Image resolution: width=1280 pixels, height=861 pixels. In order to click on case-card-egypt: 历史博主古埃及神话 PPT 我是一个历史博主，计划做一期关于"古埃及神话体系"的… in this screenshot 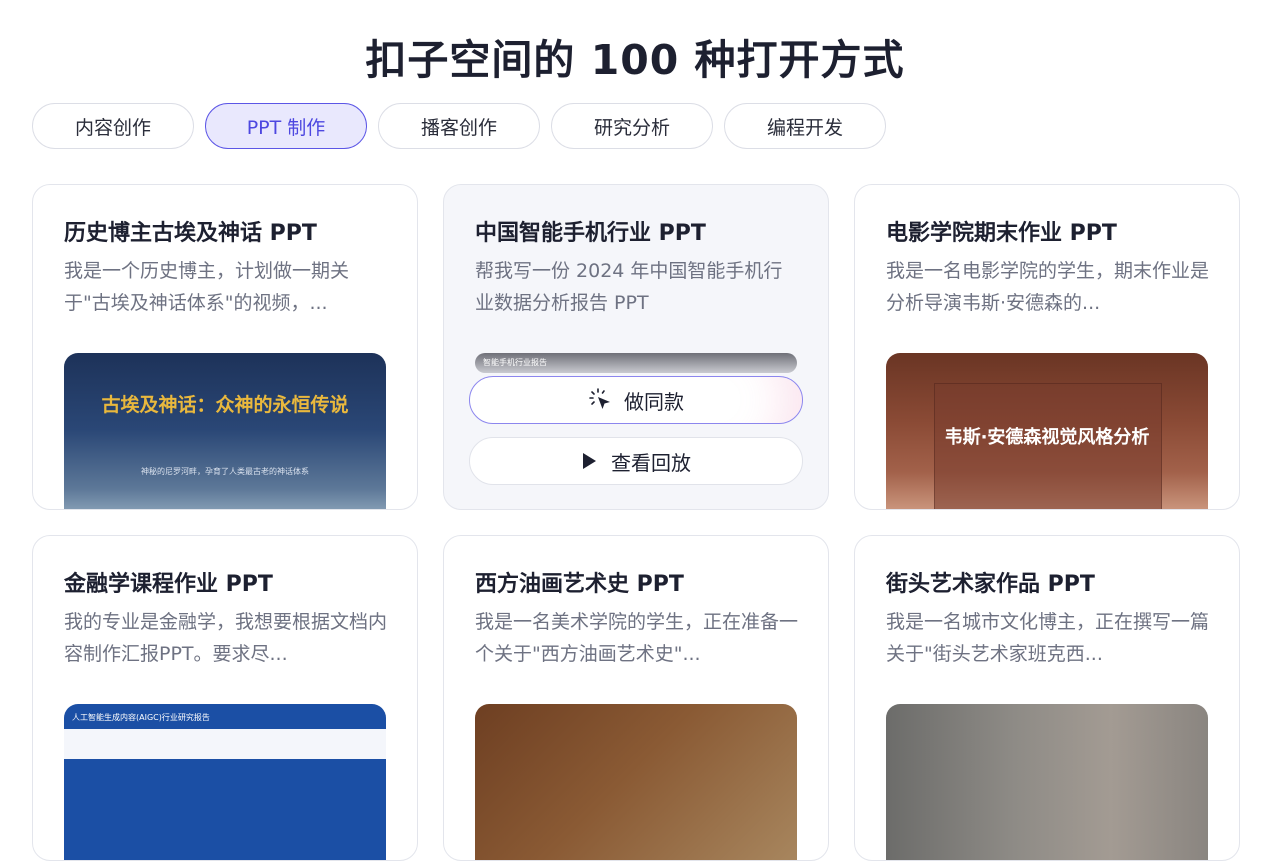, I will do `click(225, 347)`.